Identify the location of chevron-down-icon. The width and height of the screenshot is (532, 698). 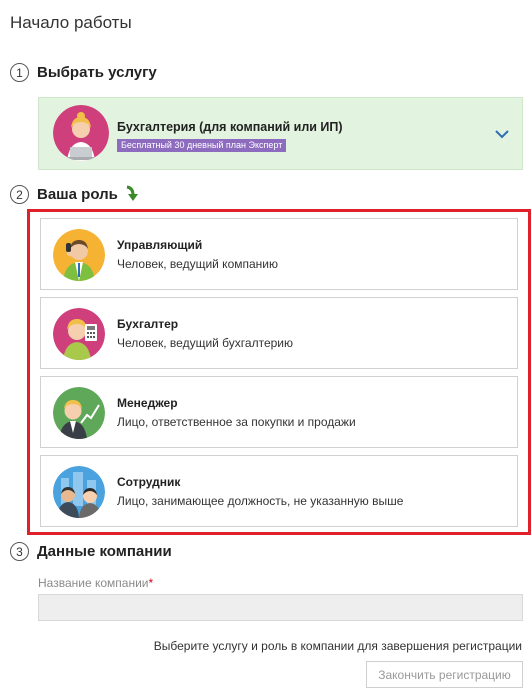
(502, 134).